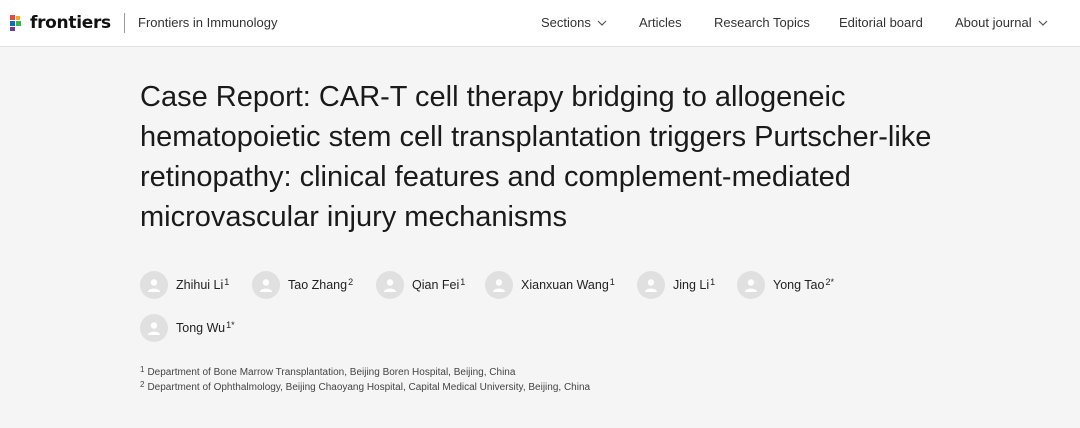 The width and height of the screenshot is (1080, 428). I want to click on nav-research-topics-label: Research Topics, so click(762, 22).